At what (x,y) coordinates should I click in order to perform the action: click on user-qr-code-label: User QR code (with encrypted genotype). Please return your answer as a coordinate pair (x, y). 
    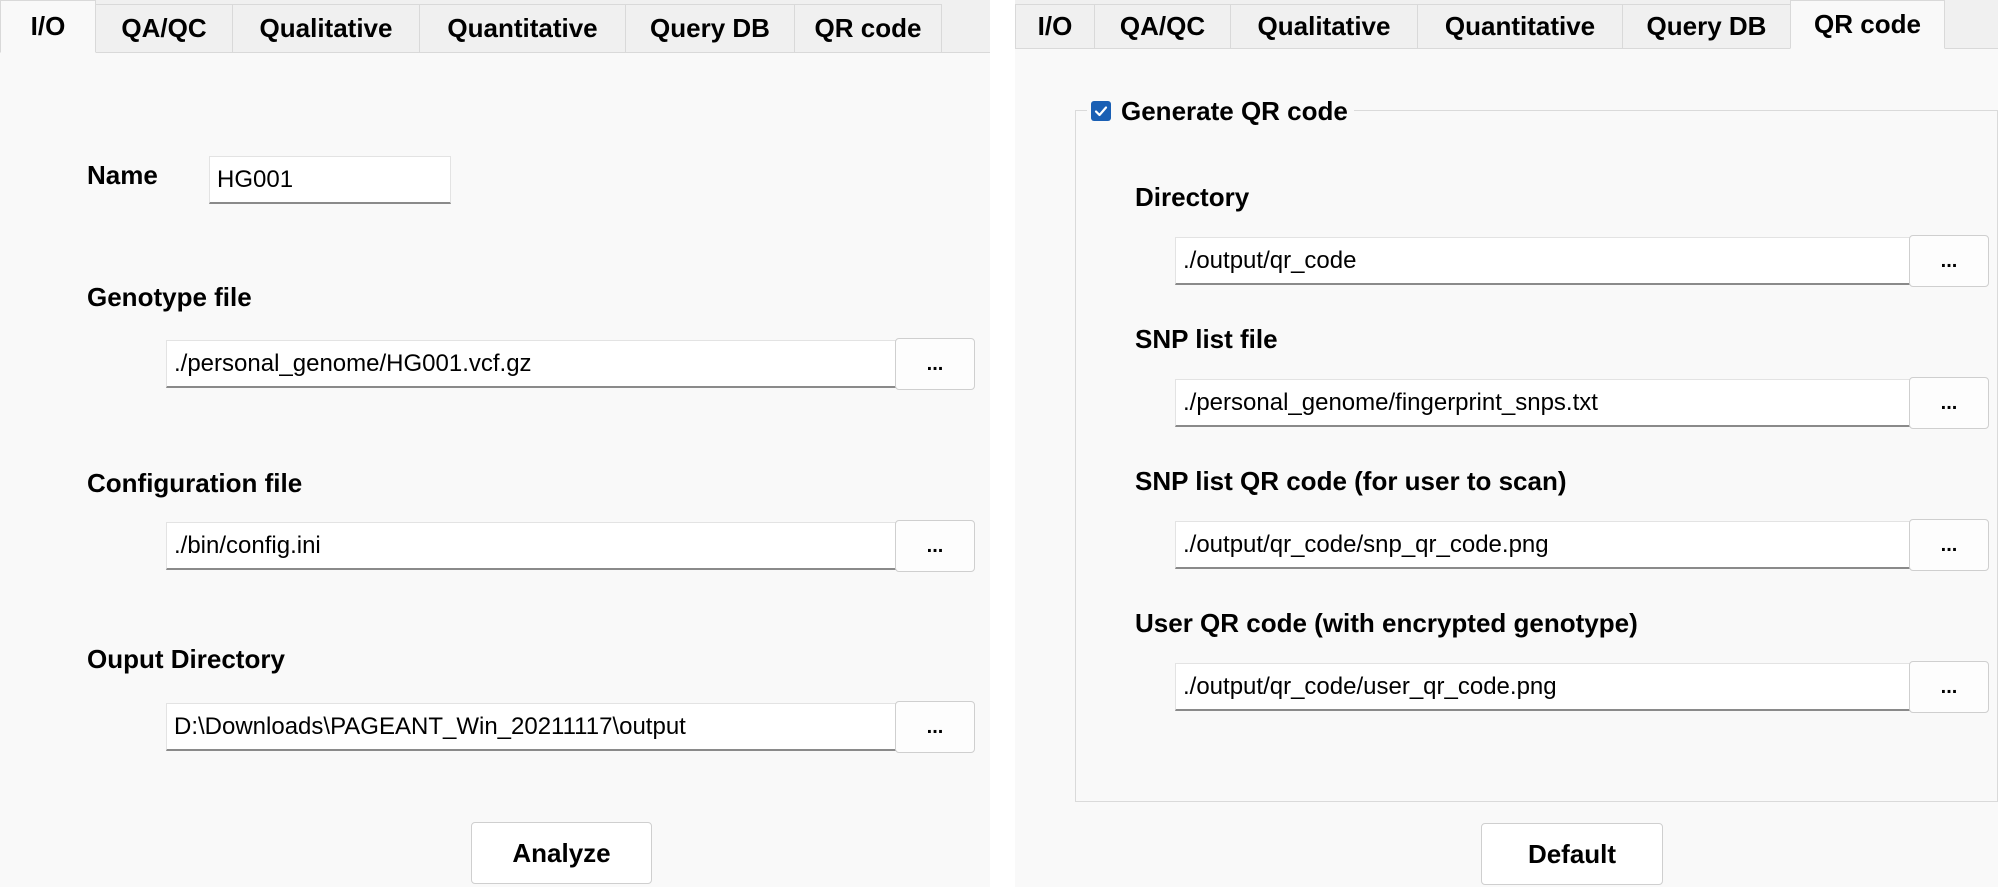
    Looking at the image, I should click on (1386, 623).